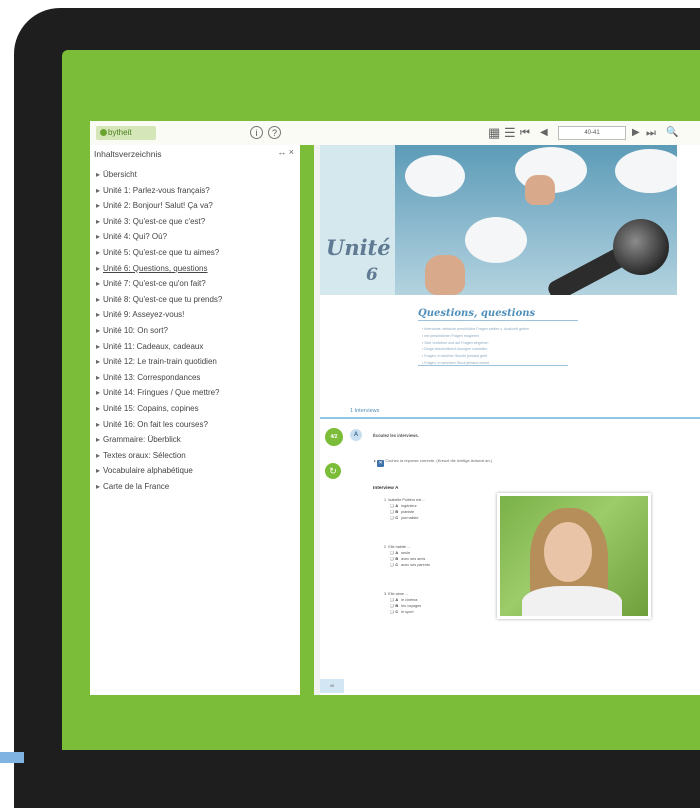  I want to click on speech-bubbles-photo, so click(536, 220).